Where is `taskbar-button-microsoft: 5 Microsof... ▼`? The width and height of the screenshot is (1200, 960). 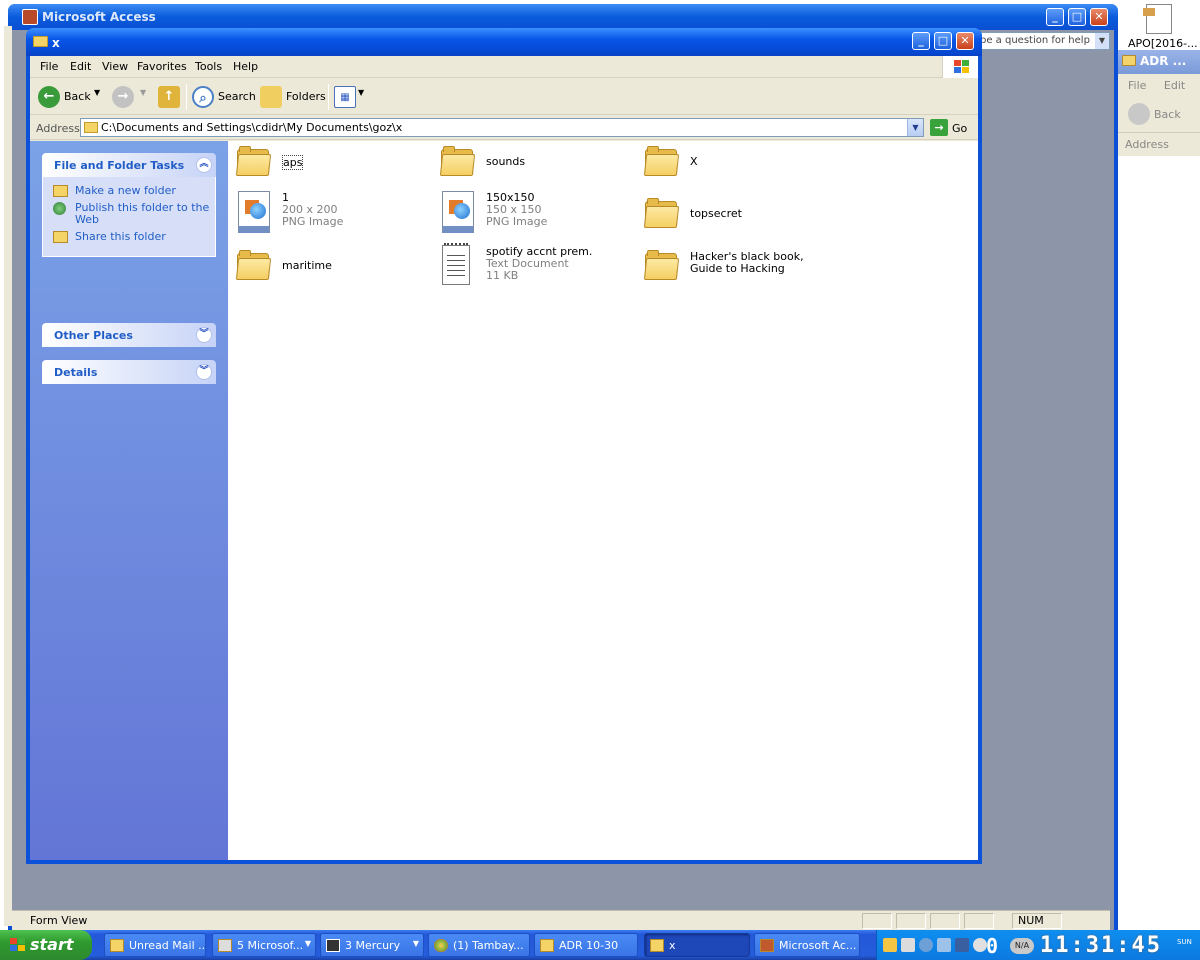 taskbar-button-microsoft: 5 Microsof... ▼ is located at coordinates (264, 945).